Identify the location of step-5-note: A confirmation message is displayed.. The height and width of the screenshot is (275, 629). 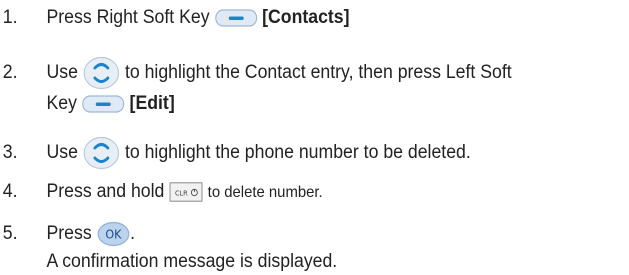
(292, 262).